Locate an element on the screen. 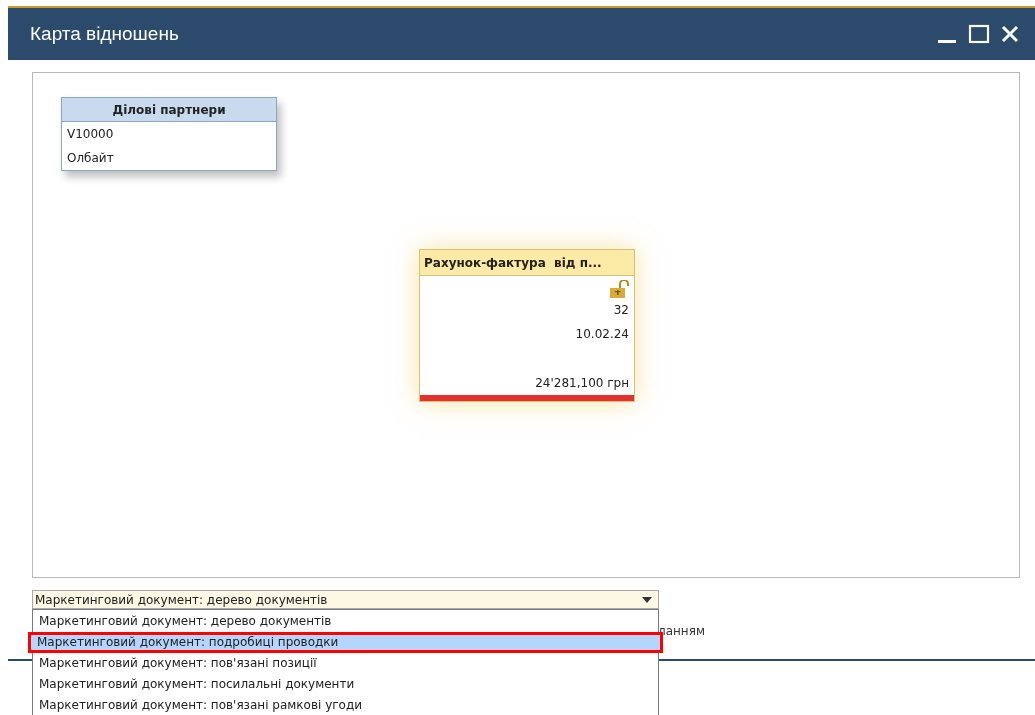  unlocked-lock-icon is located at coordinates (619, 289).